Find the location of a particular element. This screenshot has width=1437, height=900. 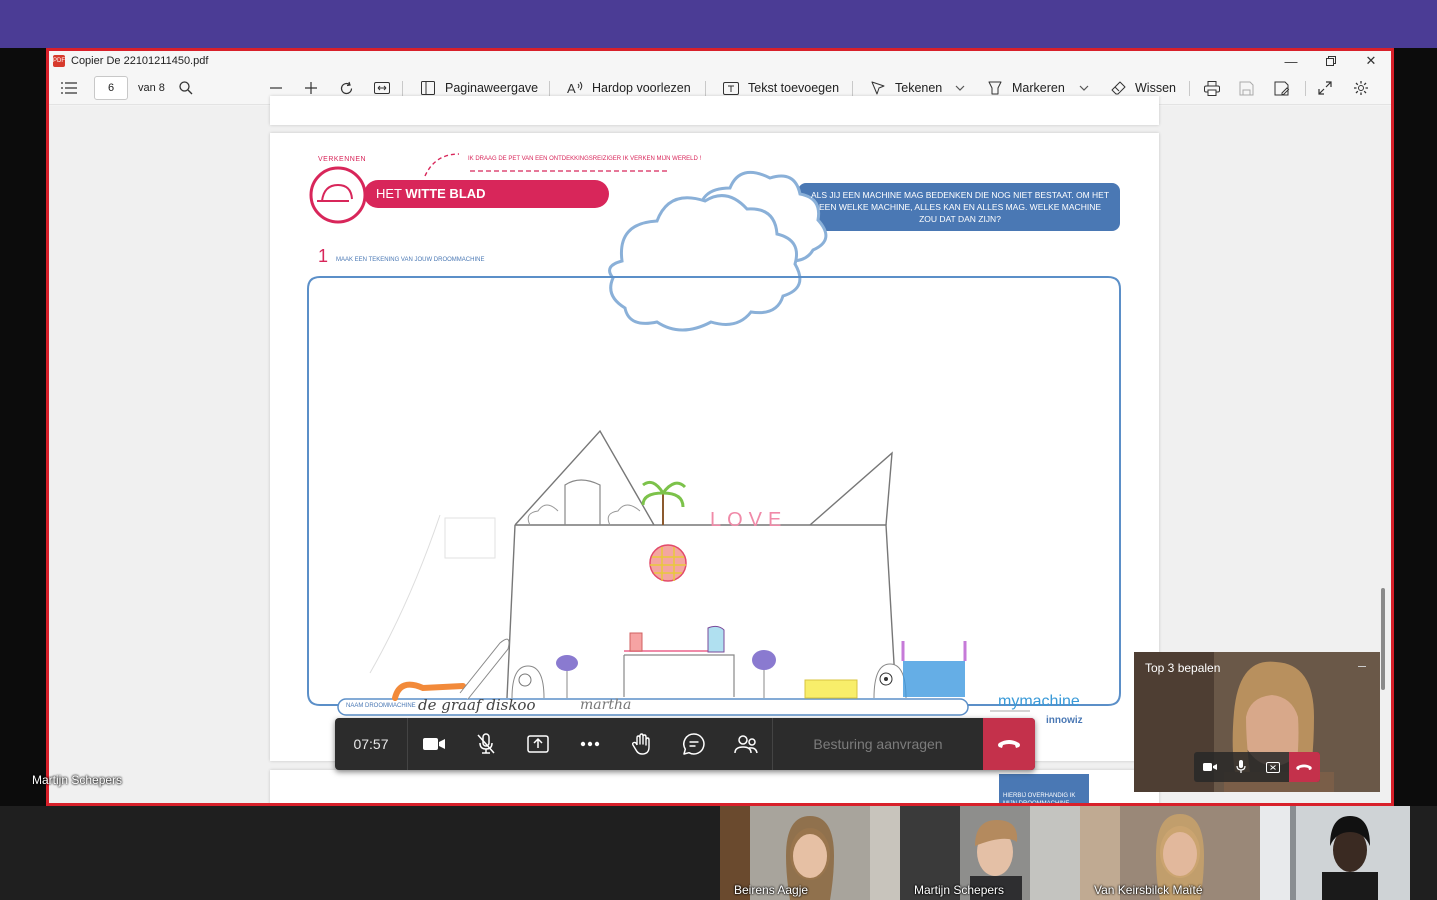

contents-button is located at coordinates (69, 88).